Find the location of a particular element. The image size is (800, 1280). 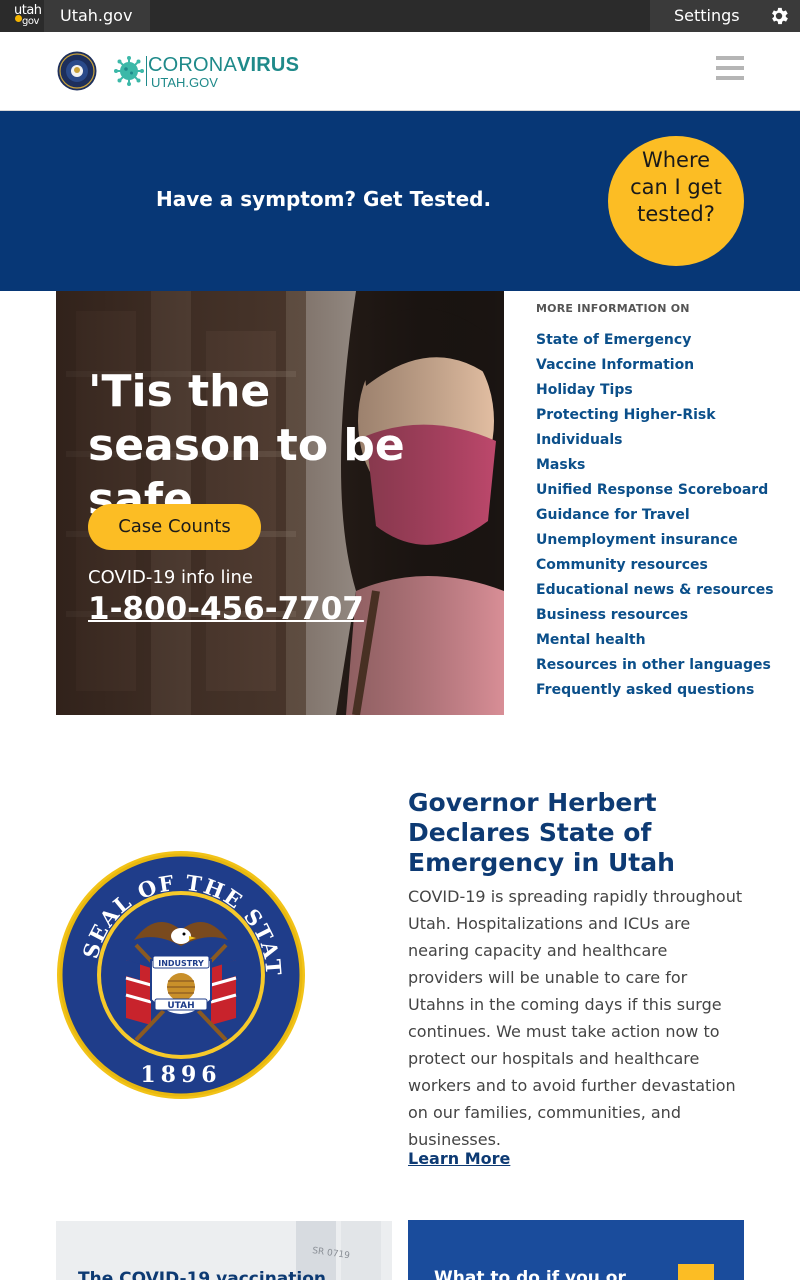

info-link-community: Community resources is located at coordinates (656, 565).